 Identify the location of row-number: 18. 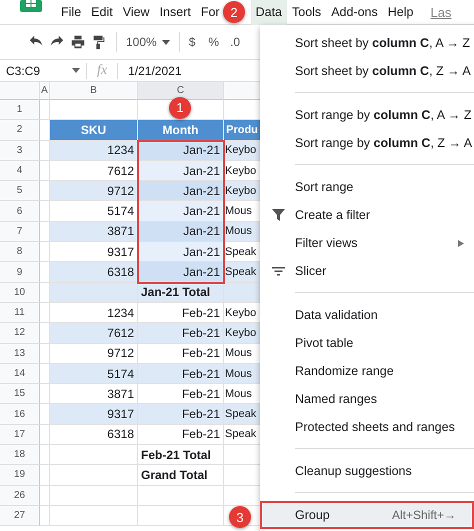
(20, 455).